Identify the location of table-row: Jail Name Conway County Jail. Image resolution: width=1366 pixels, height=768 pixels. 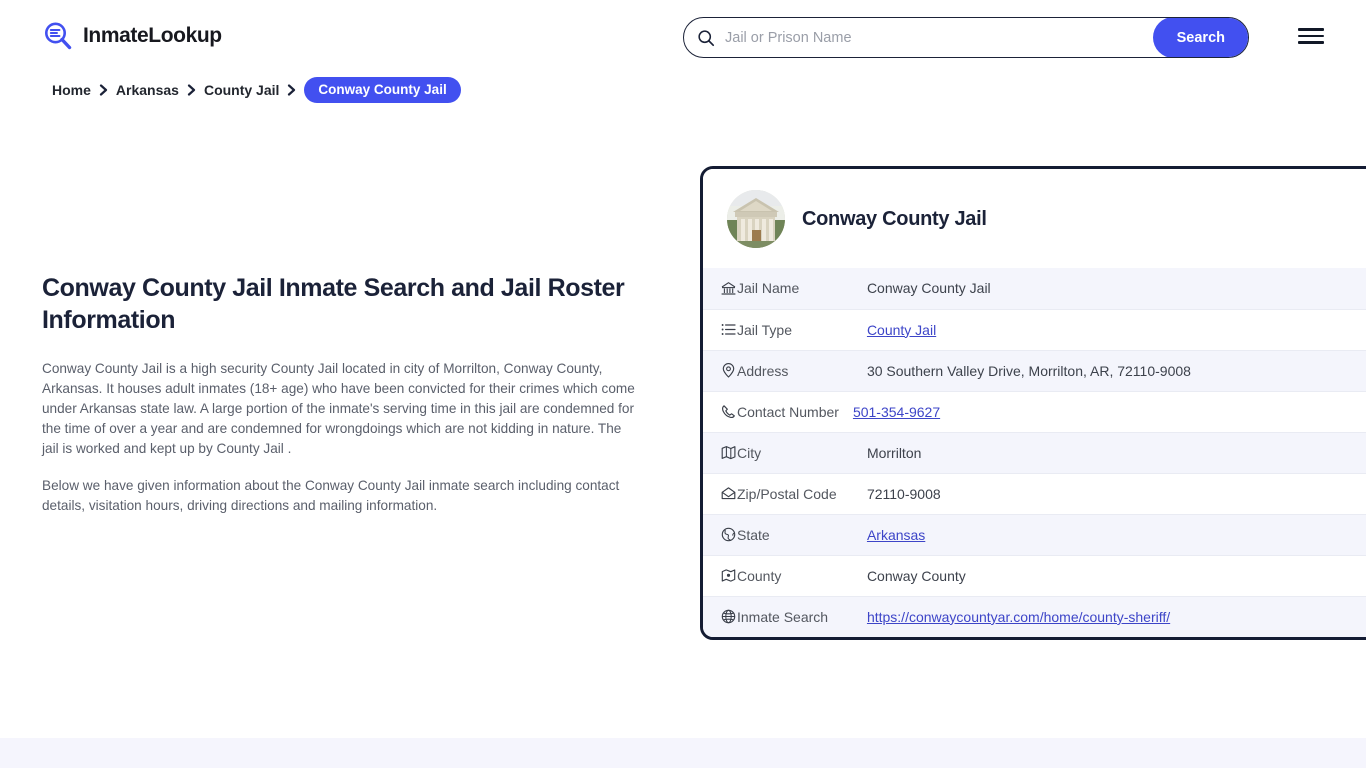
(1034, 288).